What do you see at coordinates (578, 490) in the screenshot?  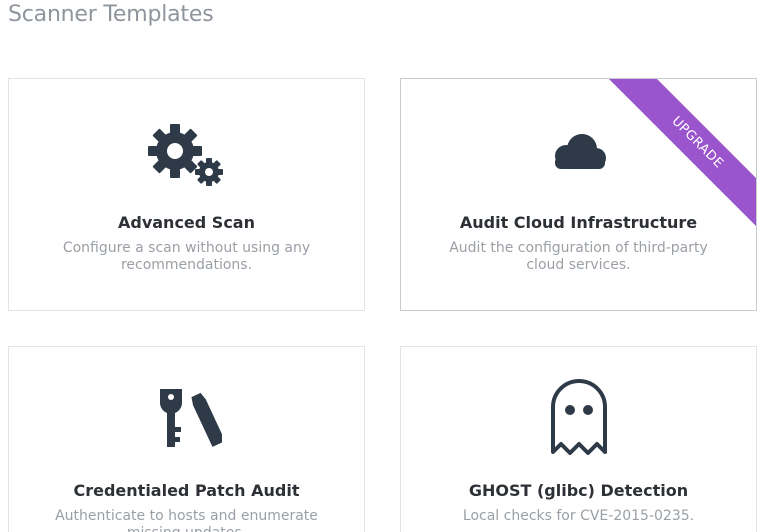 I see `template-title: GHOST (glibc) Detection` at bounding box center [578, 490].